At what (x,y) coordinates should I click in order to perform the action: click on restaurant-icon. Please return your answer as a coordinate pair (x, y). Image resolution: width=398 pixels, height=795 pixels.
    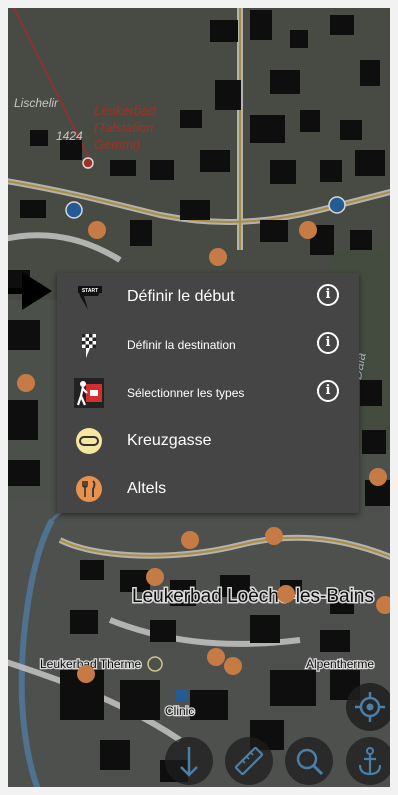
    Looking at the image, I should click on (89, 489).